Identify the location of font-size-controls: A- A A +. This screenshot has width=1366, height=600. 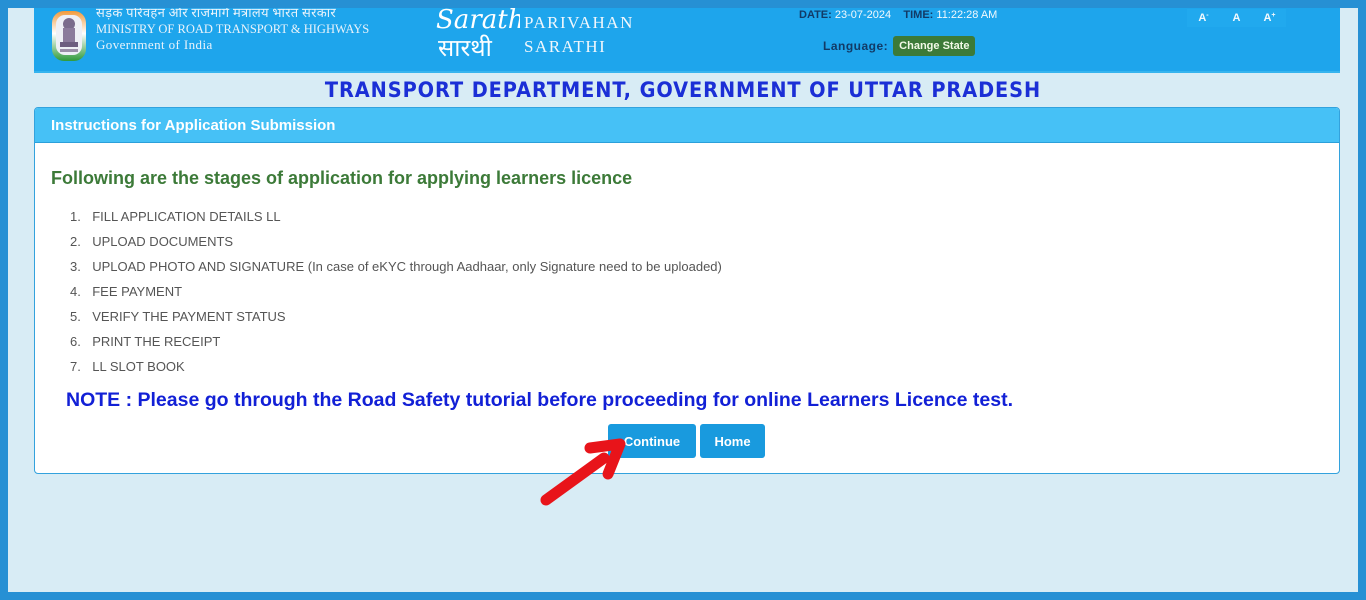
(1236, 18).